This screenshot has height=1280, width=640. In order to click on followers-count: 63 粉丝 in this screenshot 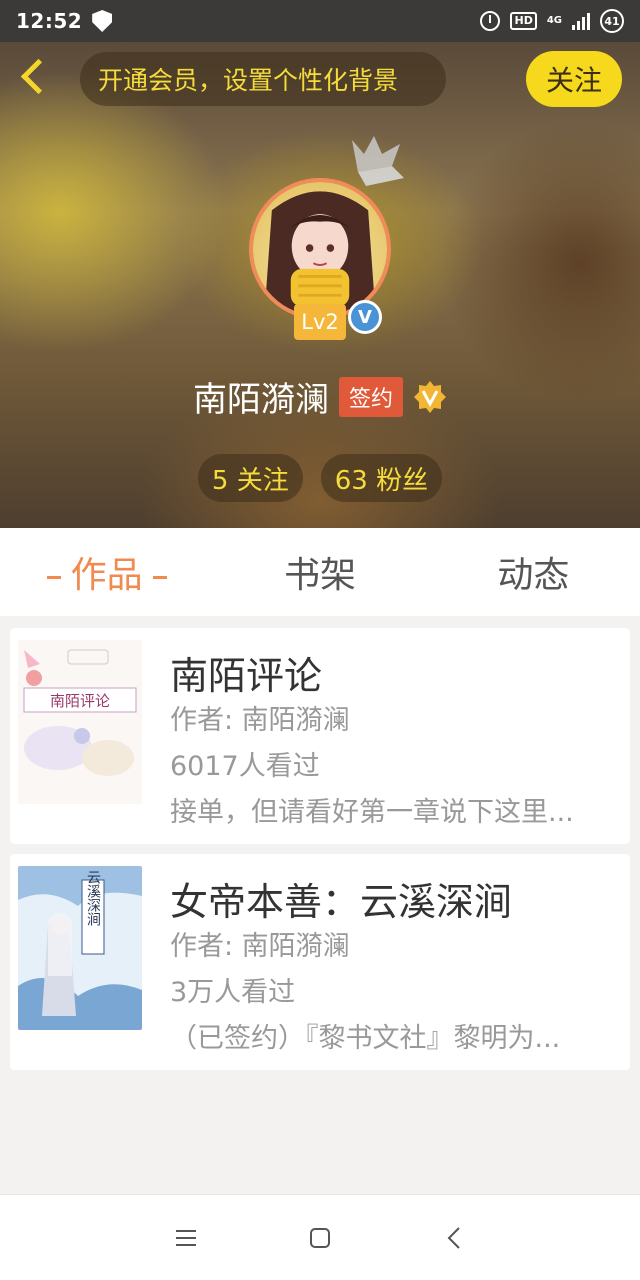, I will do `click(381, 478)`.